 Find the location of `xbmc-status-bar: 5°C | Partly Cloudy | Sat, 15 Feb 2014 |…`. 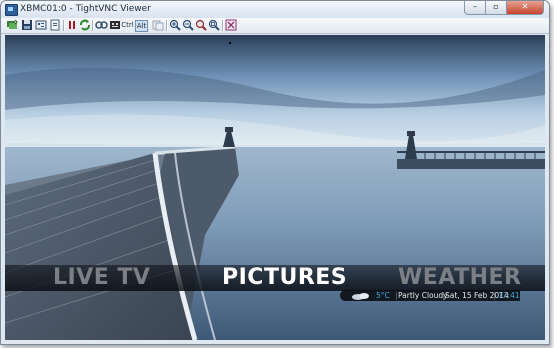

xbmc-status-bar: 5°C | Partly Cloudy | Sat, 15 Feb 2014 |… is located at coordinates (430, 295).